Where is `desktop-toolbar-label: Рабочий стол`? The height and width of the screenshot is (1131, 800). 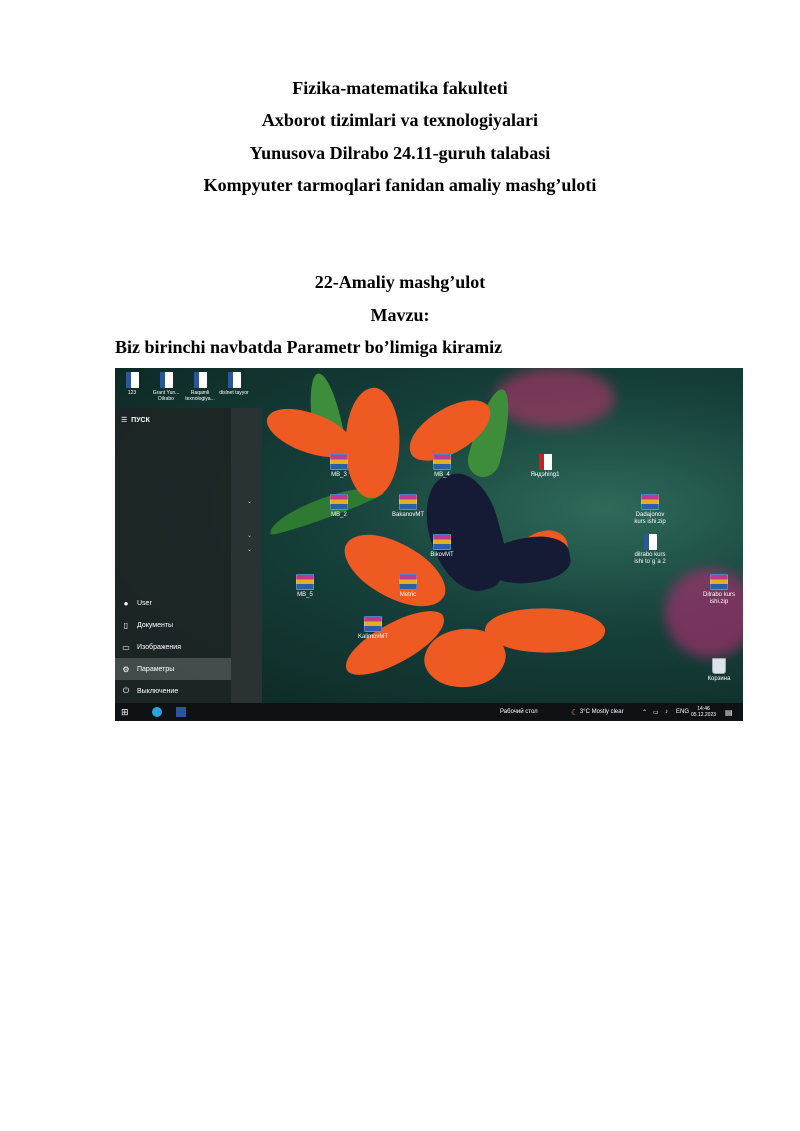 desktop-toolbar-label: Рабочий стол is located at coordinates (519, 712).